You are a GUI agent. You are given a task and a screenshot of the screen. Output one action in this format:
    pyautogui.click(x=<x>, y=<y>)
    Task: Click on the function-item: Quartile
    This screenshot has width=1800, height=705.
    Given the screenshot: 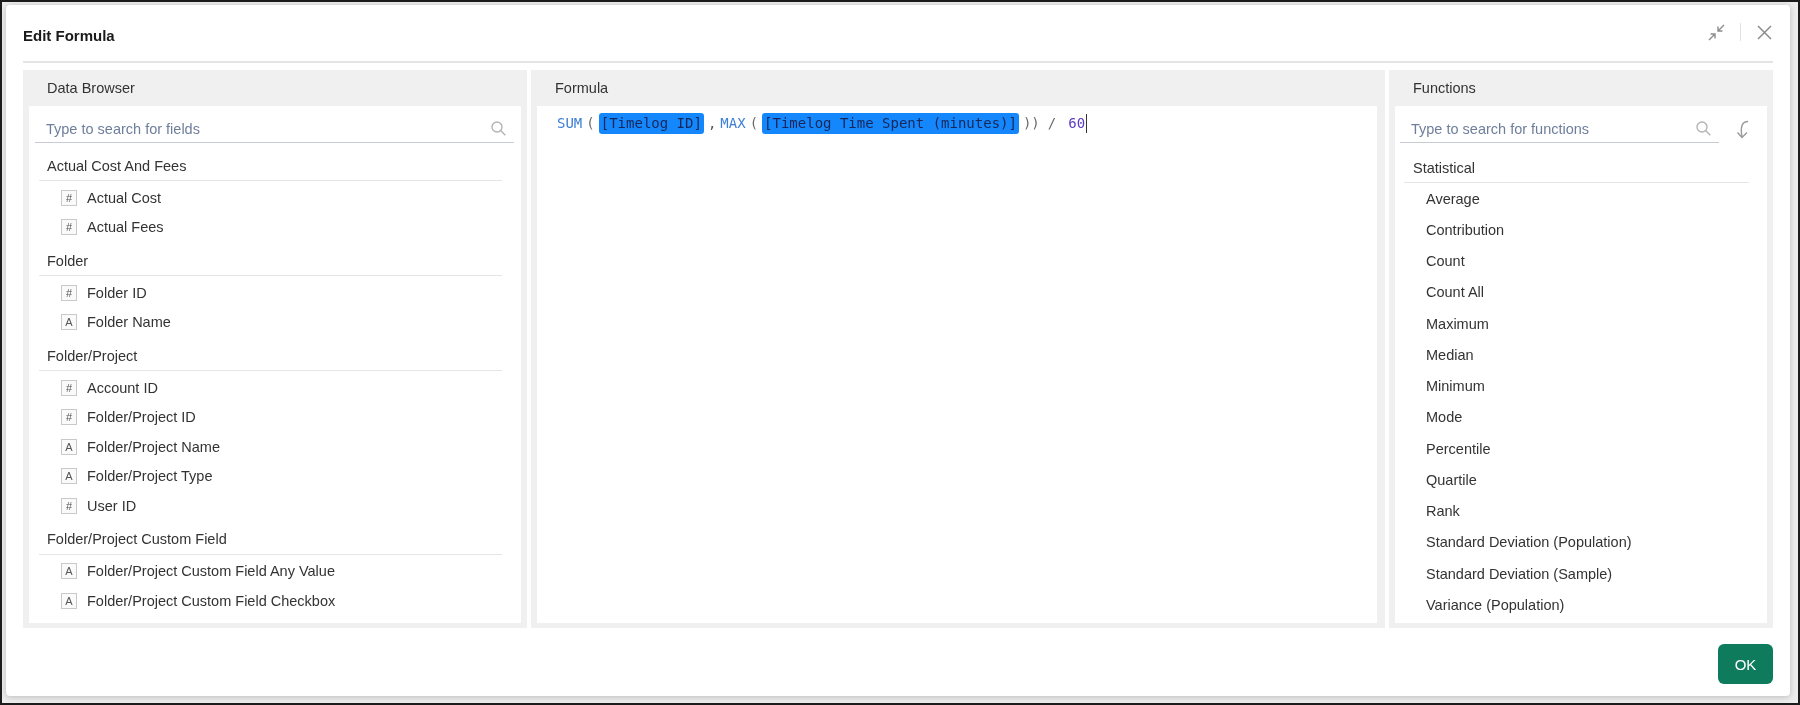 What is the action you would take?
    pyautogui.click(x=1581, y=480)
    